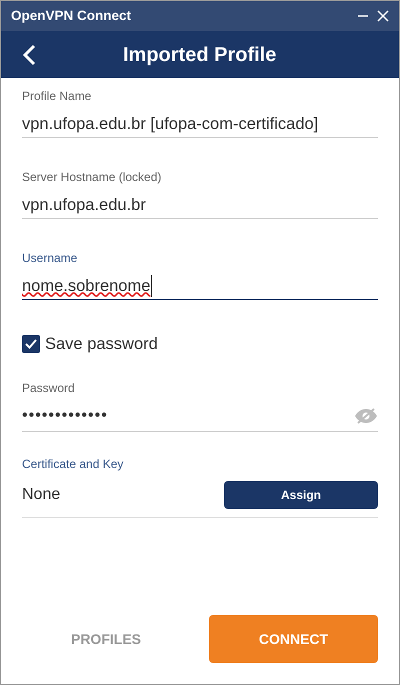  I want to click on password-field: •••••••••••••, so click(200, 417).